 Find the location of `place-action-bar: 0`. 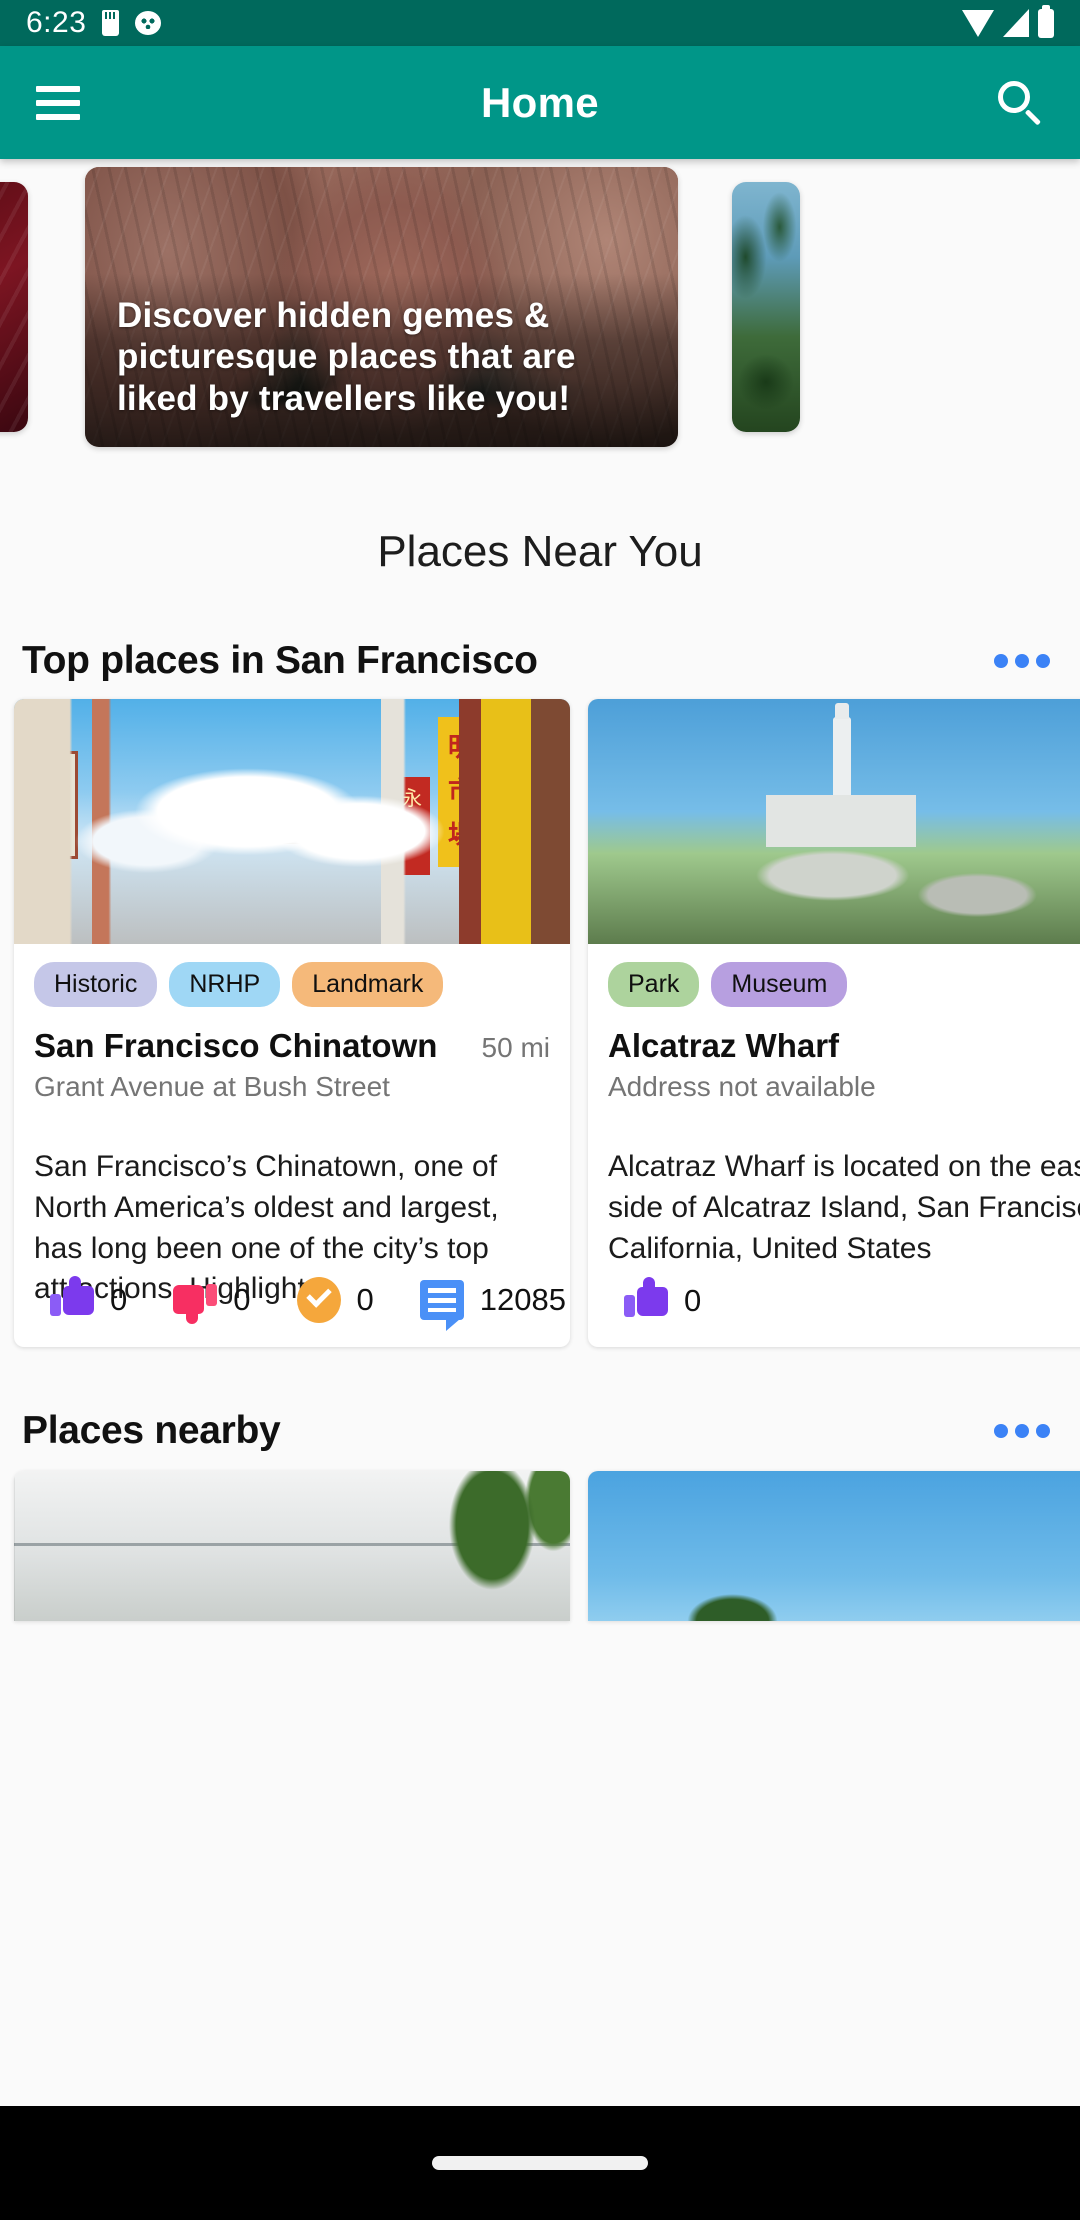

place-action-bar: 0 is located at coordinates (834, 1300).